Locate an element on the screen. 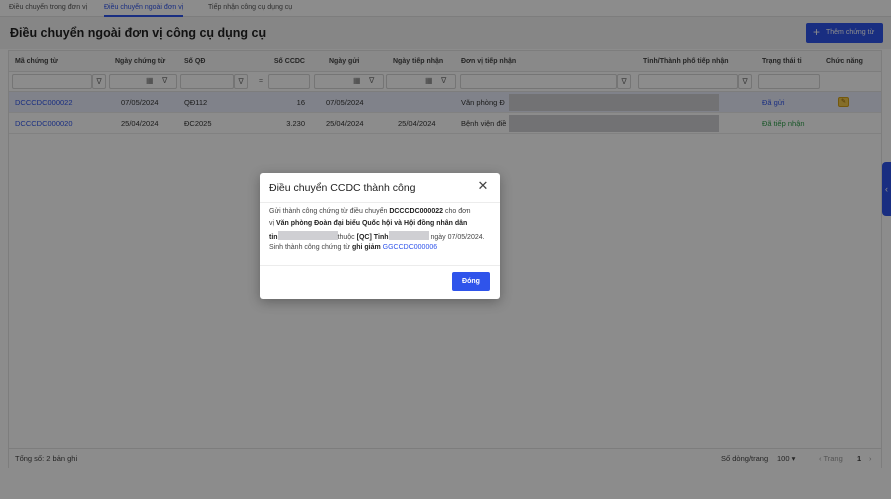 The height and width of the screenshot is (499, 891). message-line-3: tỉn thuộc [QC] Tỉnh ngày 07/05/2024. is located at coordinates (377, 237).